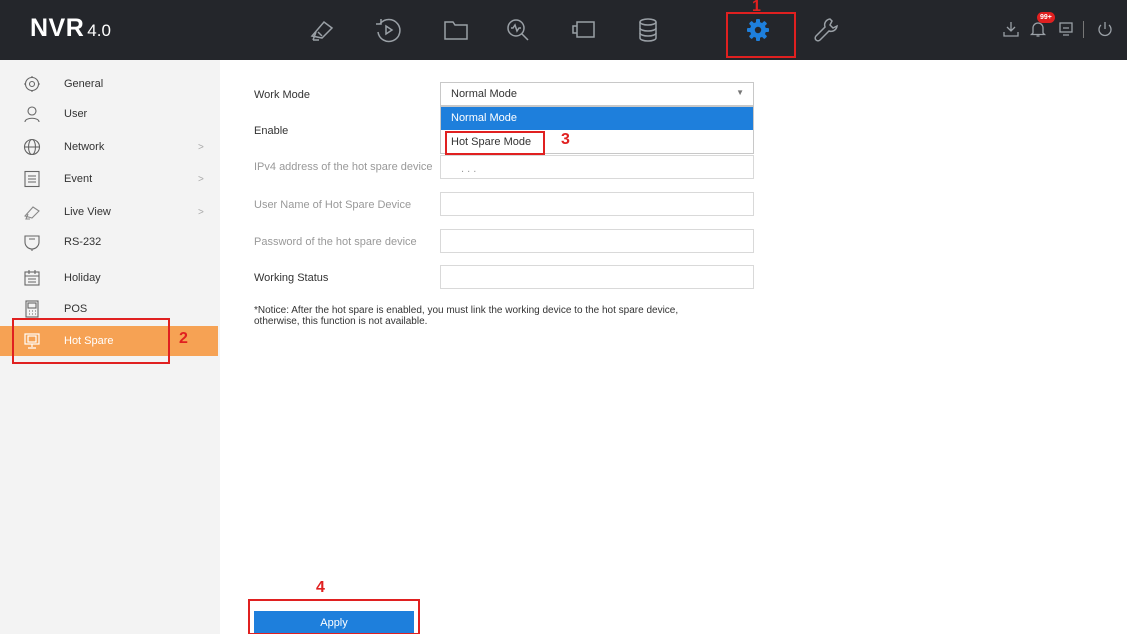 The width and height of the screenshot is (1127, 634). I want to click on nvr-logo: NVR 4.0, so click(70, 28).